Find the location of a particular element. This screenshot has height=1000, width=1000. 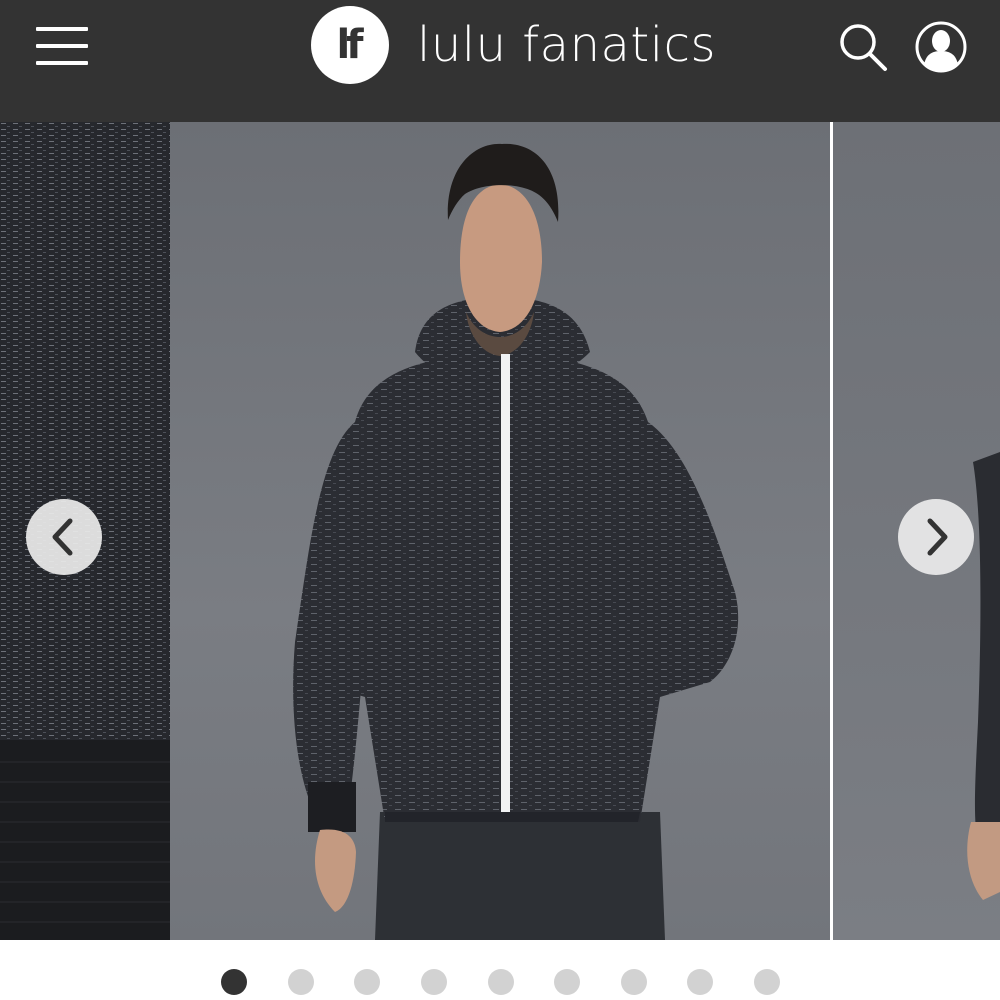

chevron-right-icon is located at coordinates (937, 537).